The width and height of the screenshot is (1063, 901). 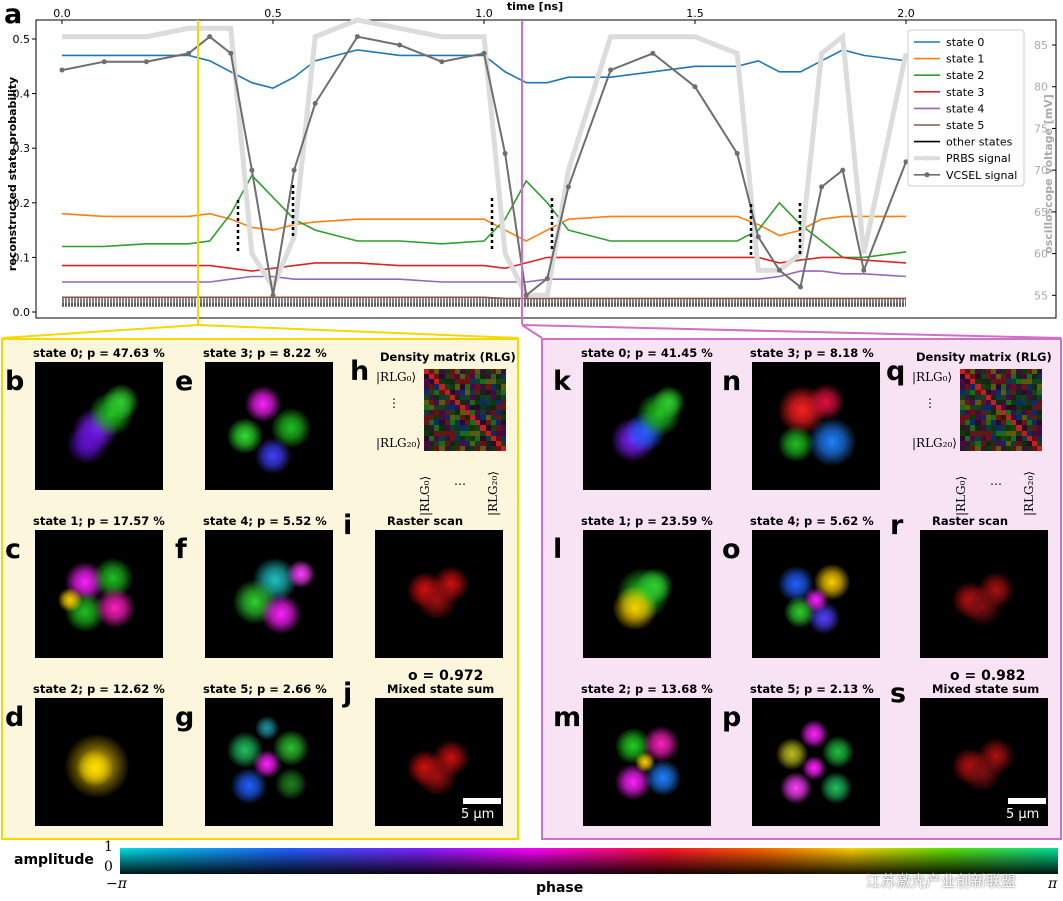 I want to click on panel-letter-d: d, so click(x=15, y=717).